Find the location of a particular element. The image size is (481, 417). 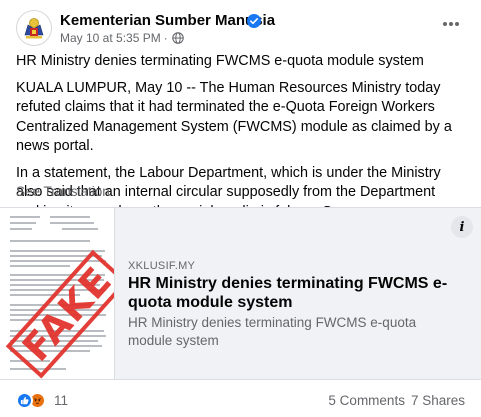

angry-face-icon is located at coordinates (37, 401).